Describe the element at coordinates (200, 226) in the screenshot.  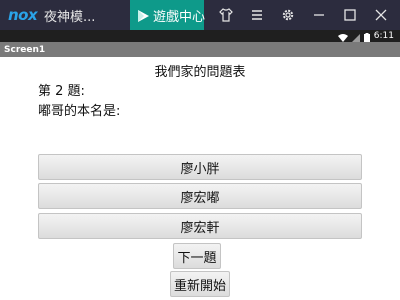
I see `answer-option-button: 廖宏軒` at that location.